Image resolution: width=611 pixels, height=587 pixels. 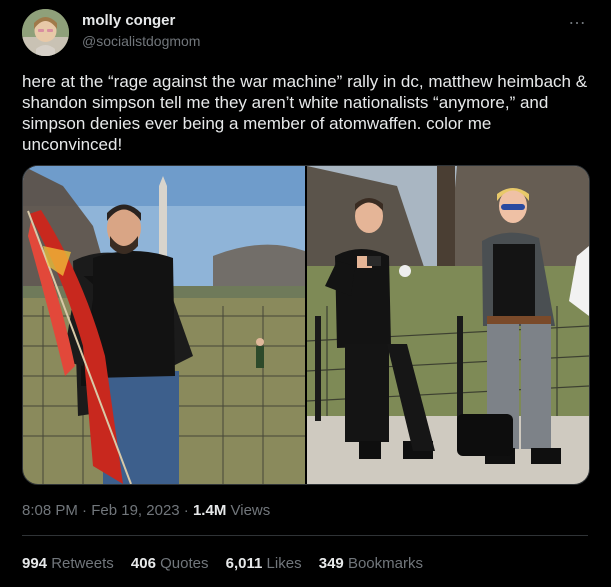 I want to click on views-label: Views, so click(x=250, y=510).